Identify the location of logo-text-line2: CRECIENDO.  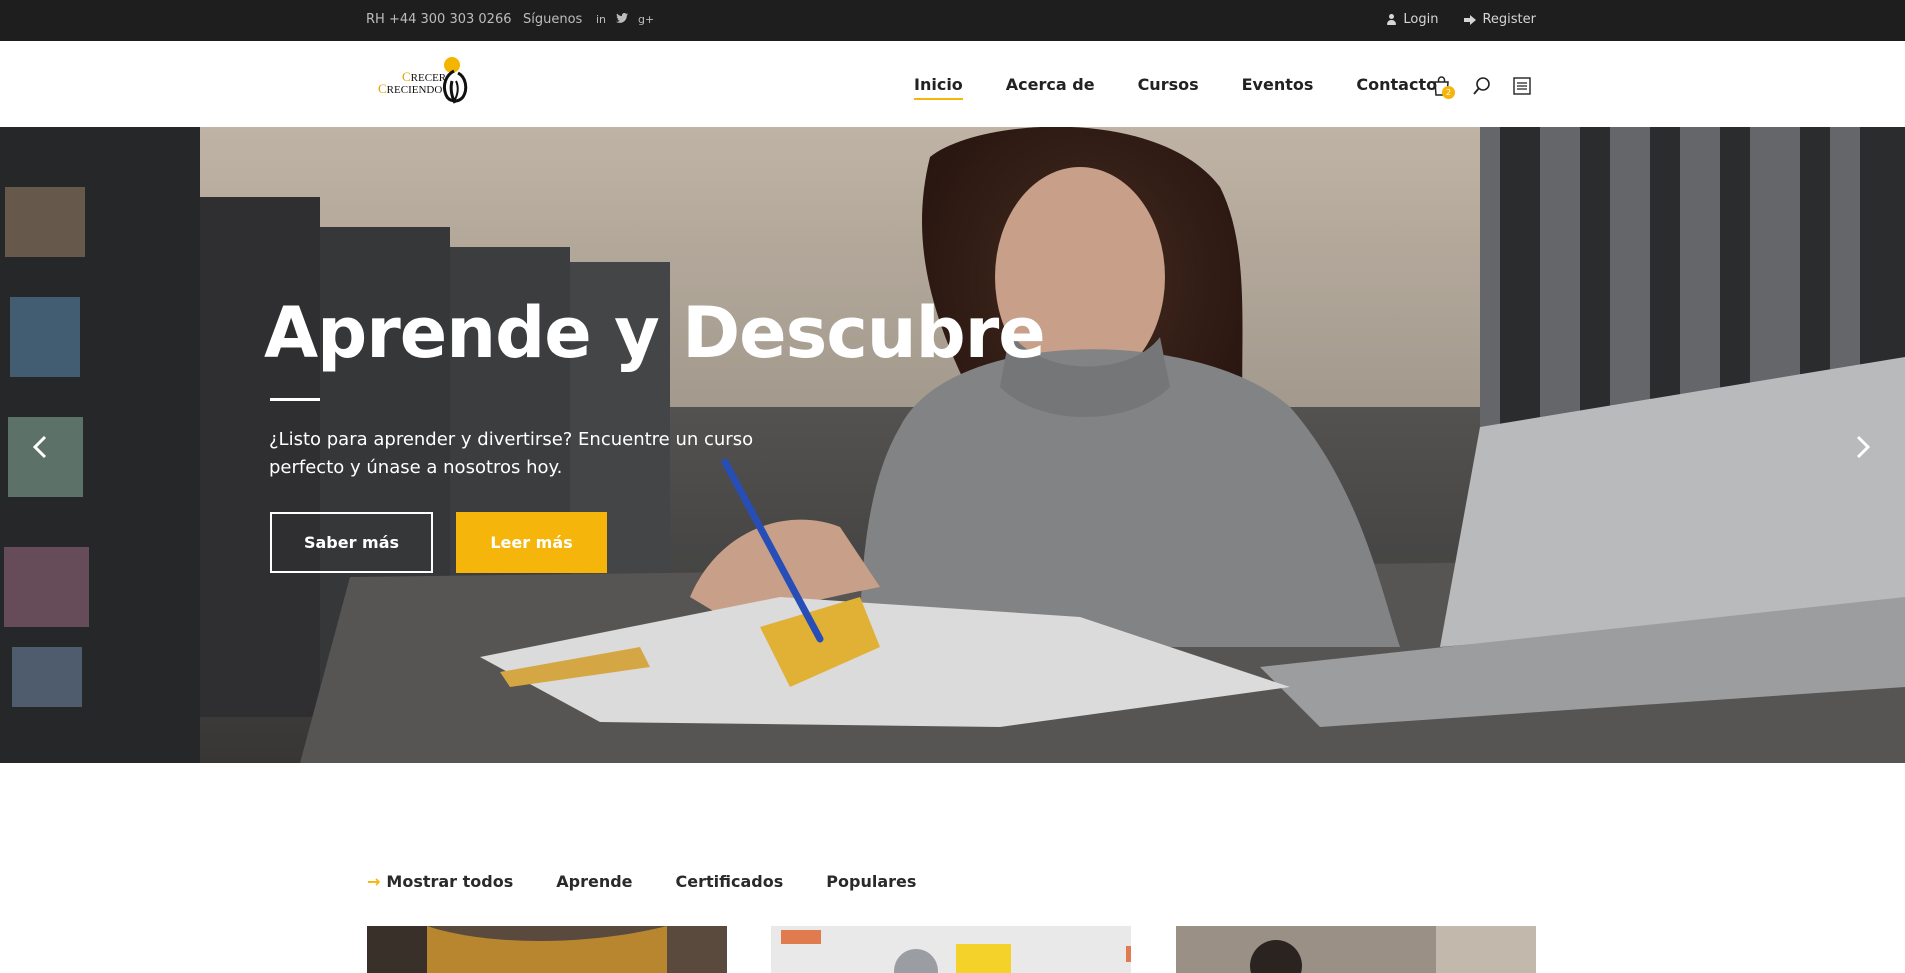
(410, 88).